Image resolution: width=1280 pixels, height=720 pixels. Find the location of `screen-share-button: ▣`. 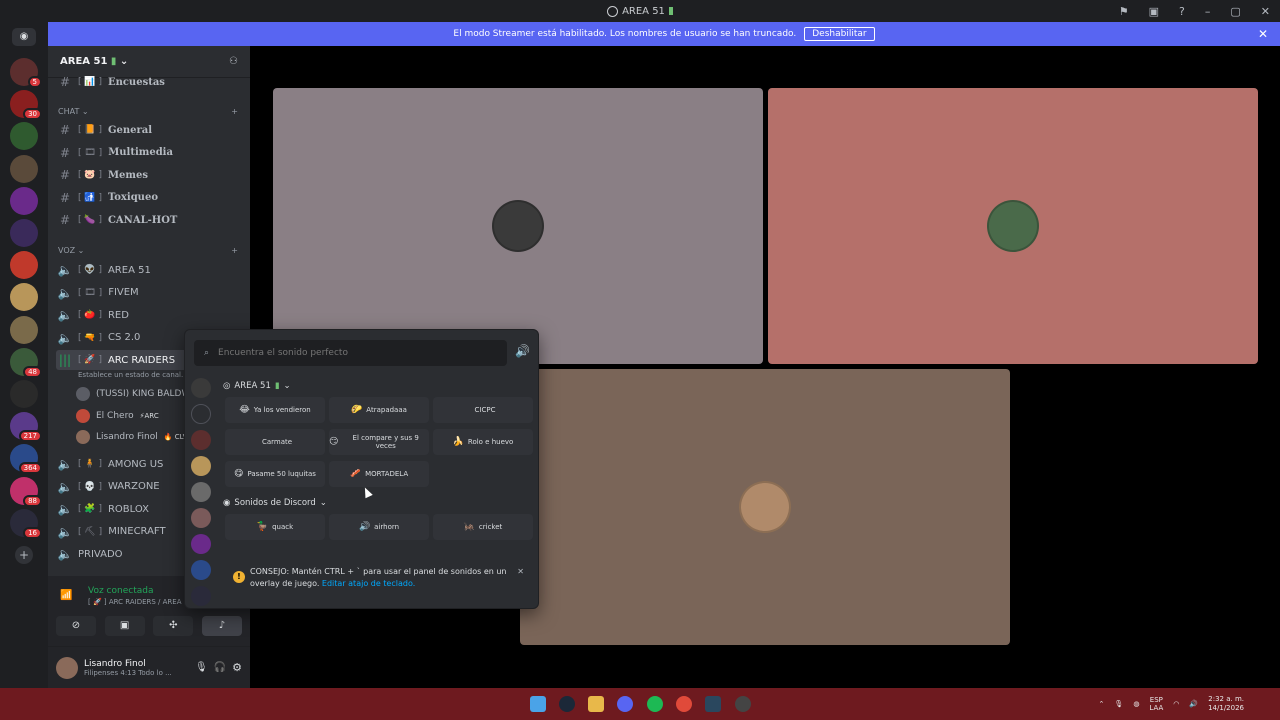

screen-share-button: ▣ is located at coordinates (124, 626).